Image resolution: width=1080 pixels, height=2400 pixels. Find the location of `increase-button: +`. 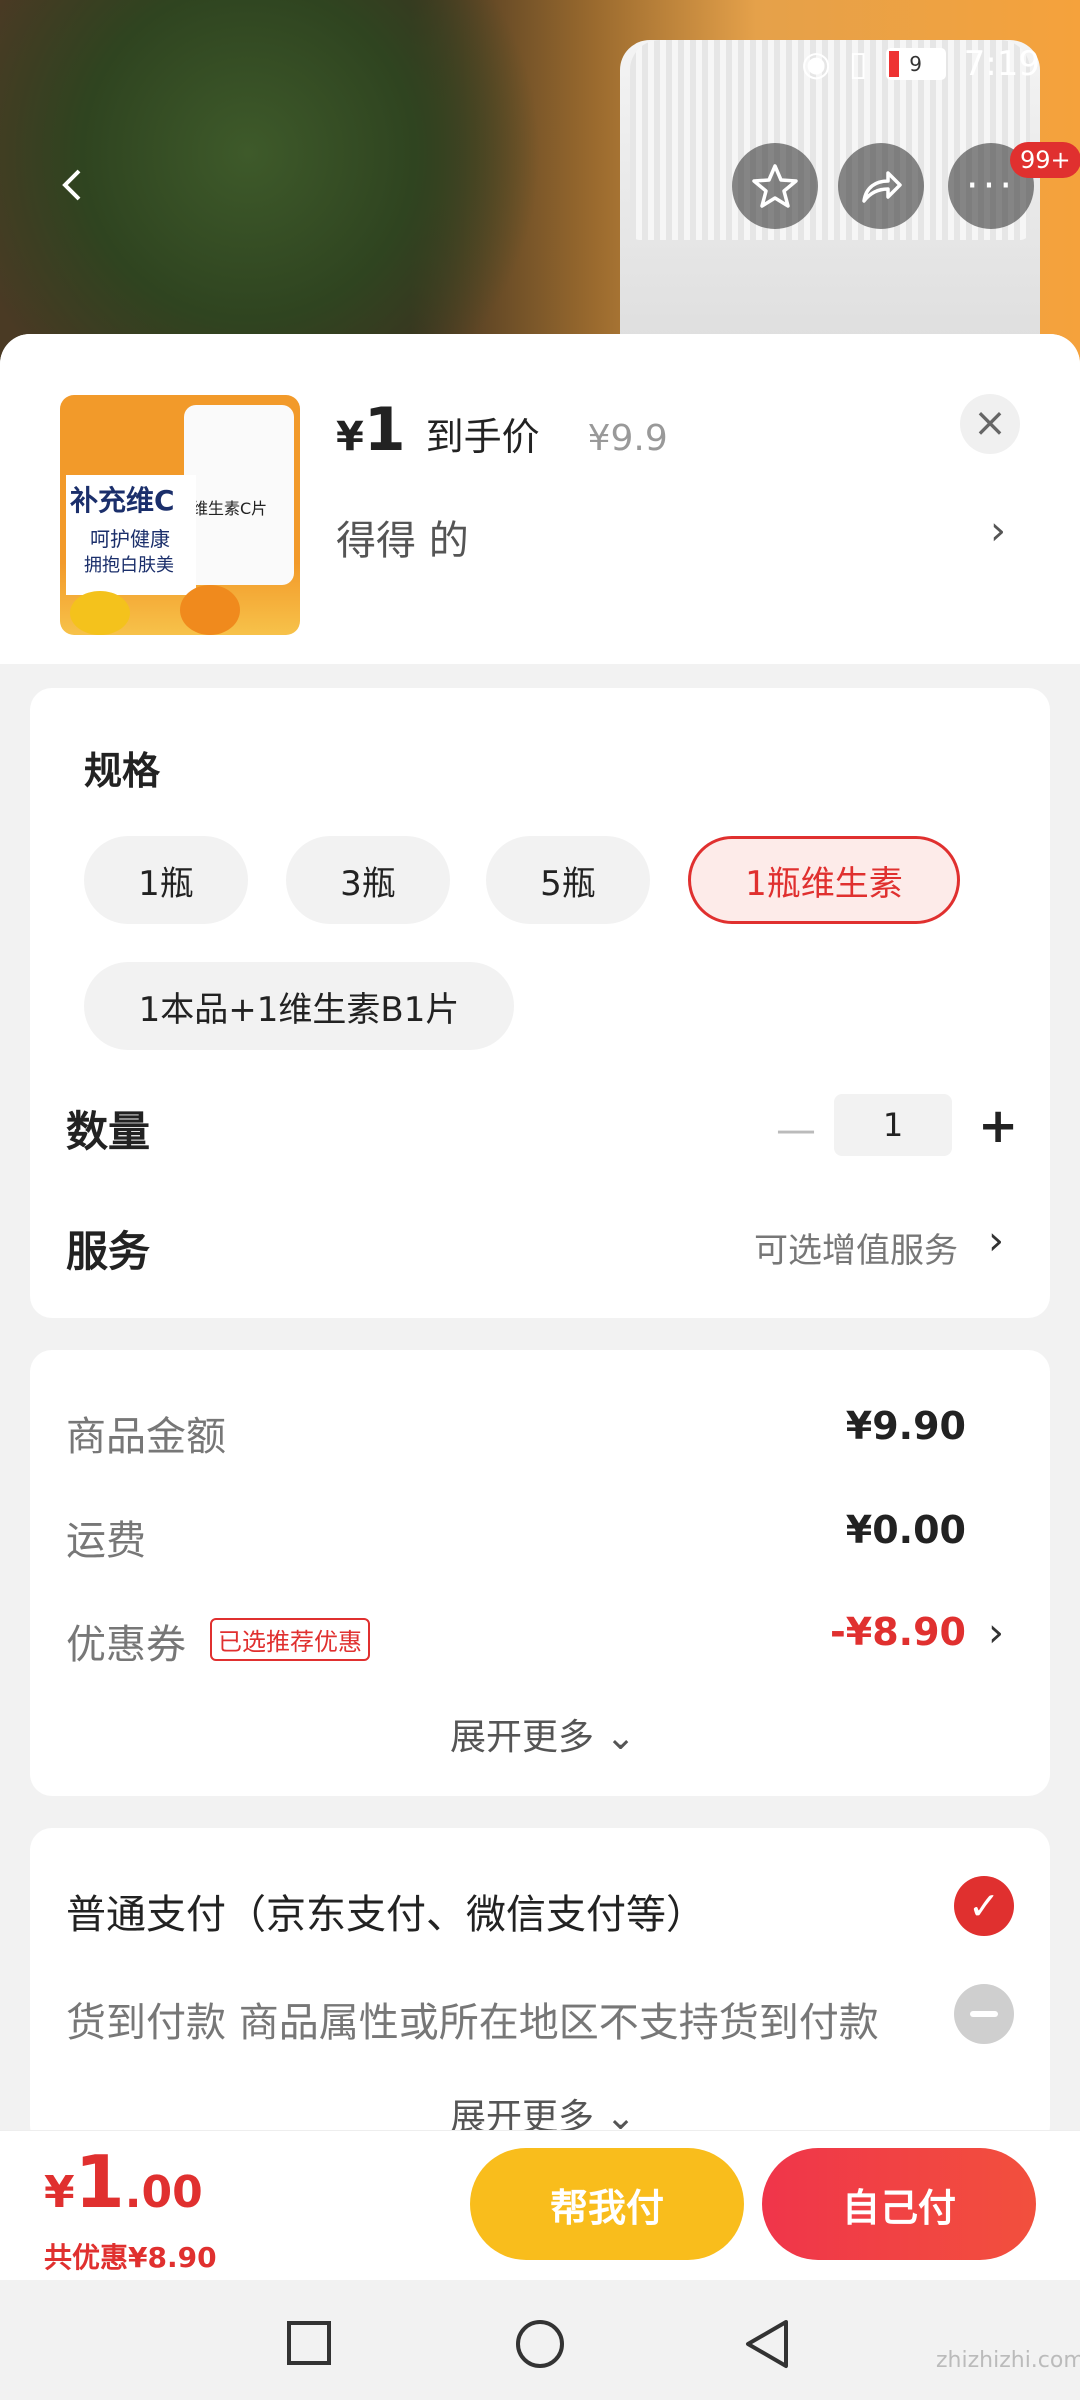

increase-button: + is located at coordinates (998, 1126).